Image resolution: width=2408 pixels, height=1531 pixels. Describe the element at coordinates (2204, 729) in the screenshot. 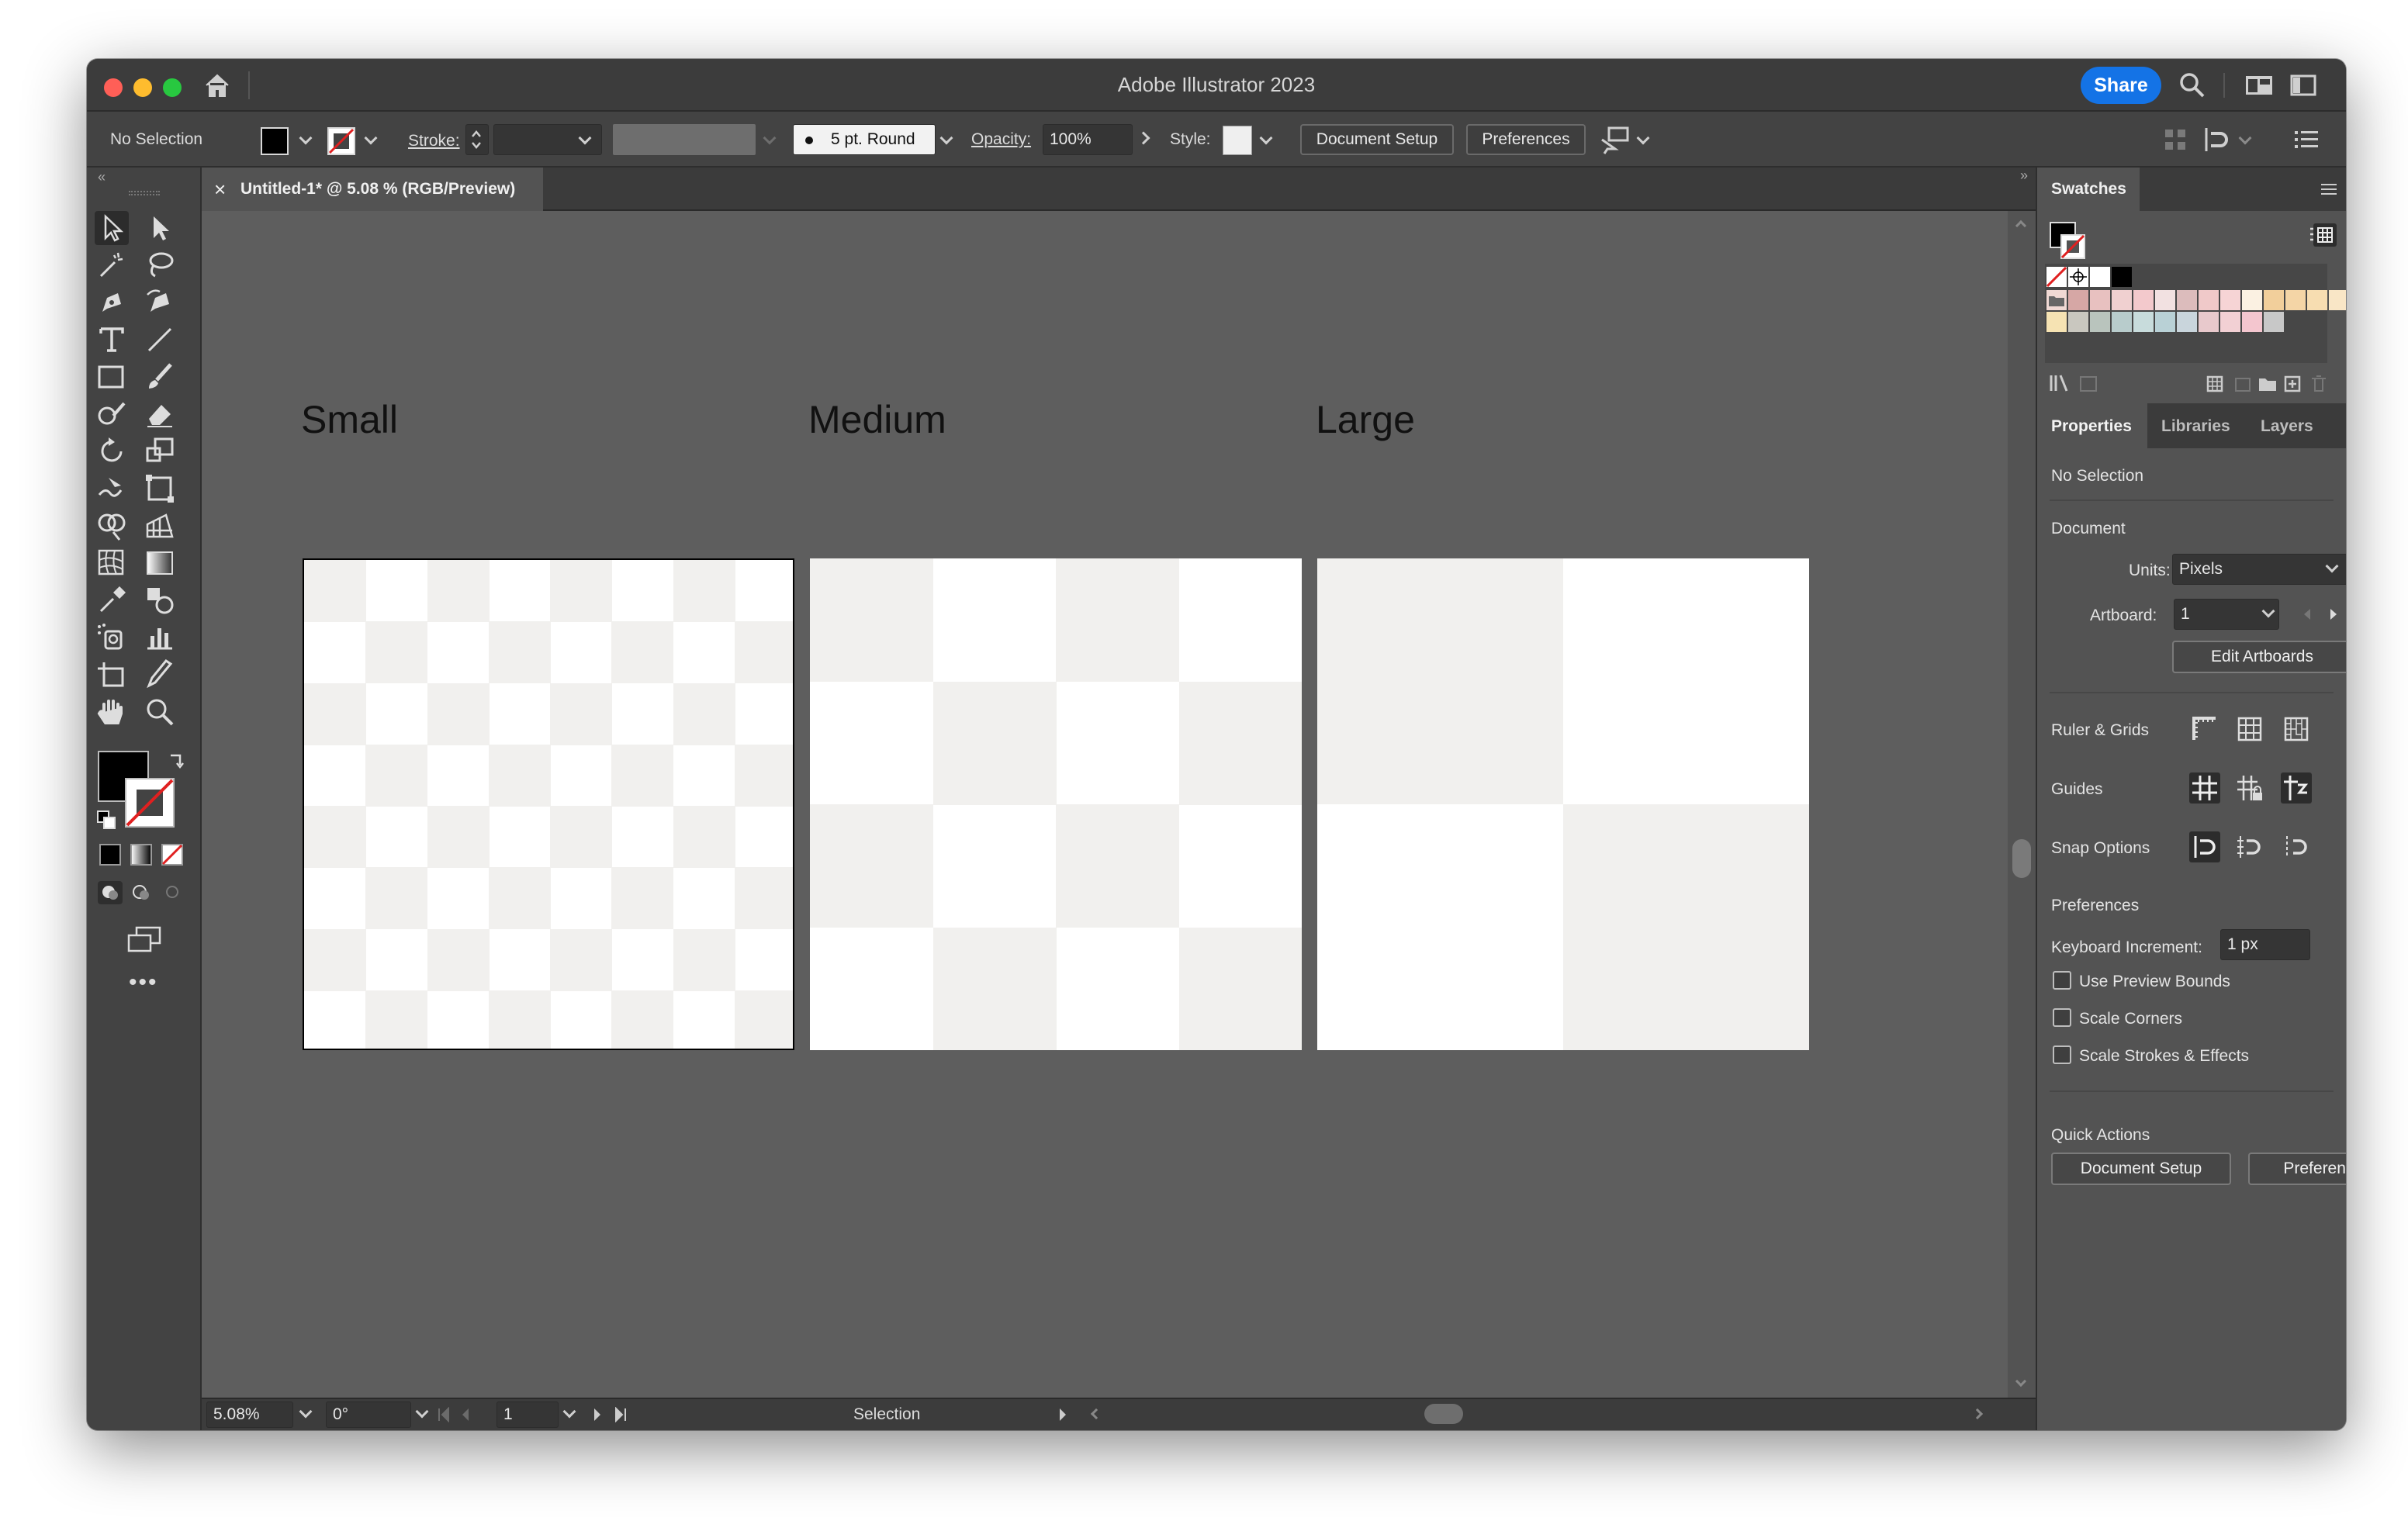

I see `ruler-icon` at that location.